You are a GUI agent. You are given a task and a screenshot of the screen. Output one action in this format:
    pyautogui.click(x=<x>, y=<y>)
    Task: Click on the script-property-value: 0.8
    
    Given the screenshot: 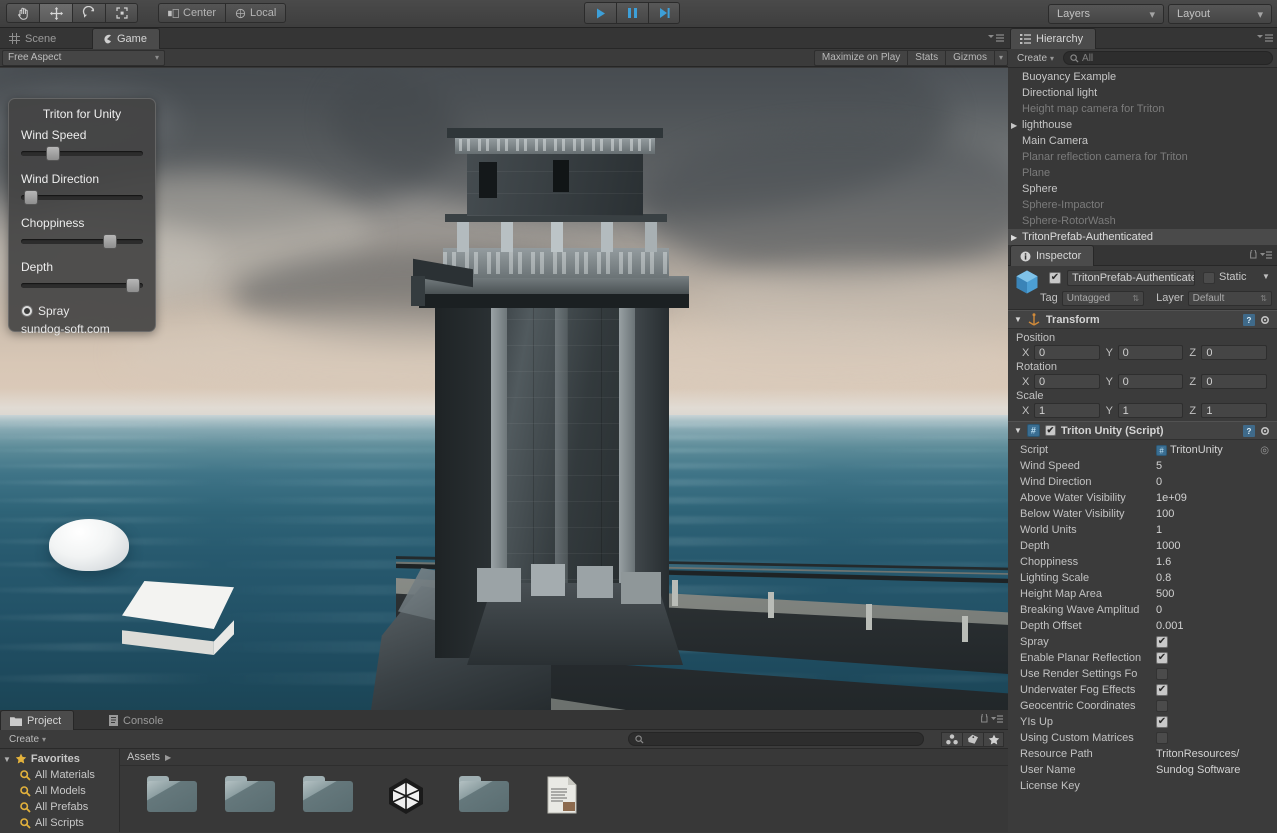 What is the action you would take?
    pyautogui.click(x=1214, y=578)
    